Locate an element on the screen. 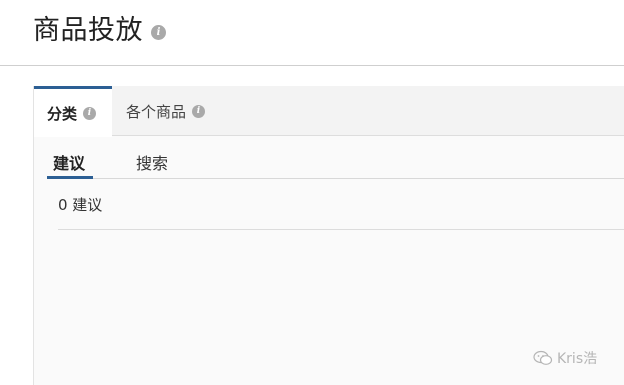 This screenshot has width=624, height=385. wechat-icon is located at coordinates (543, 357).